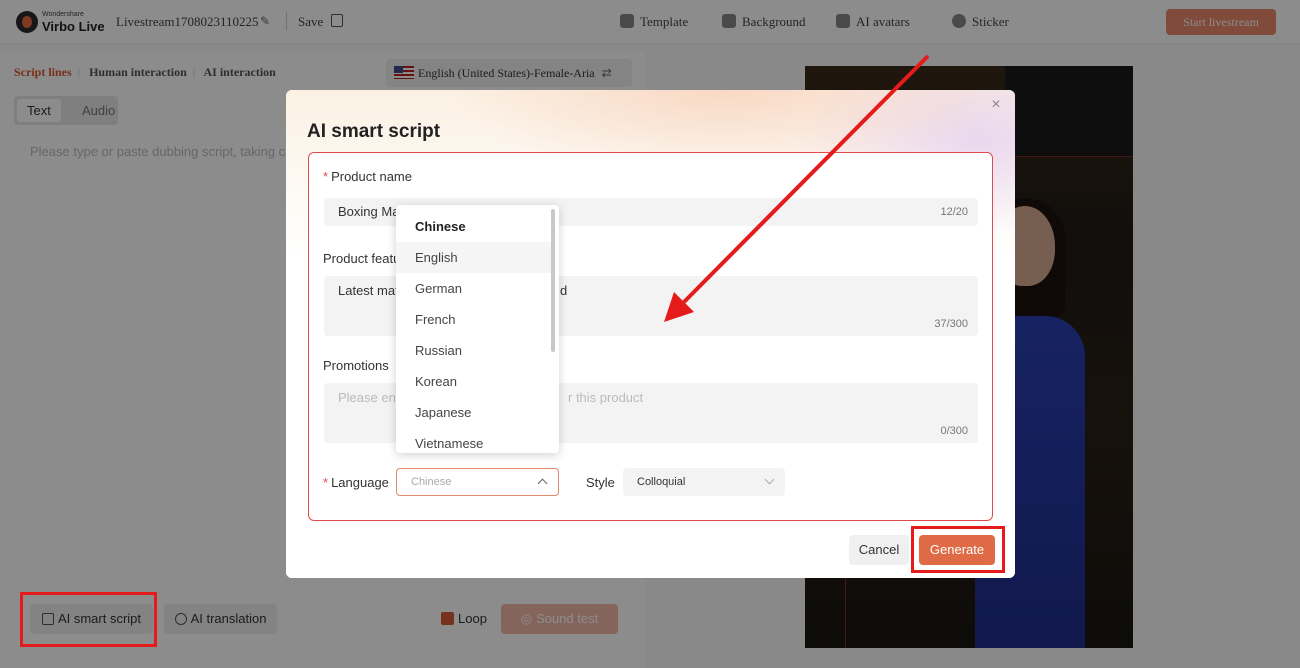 The height and width of the screenshot is (668, 1300). I want to click on annotation-arrow, so click(797, 188).